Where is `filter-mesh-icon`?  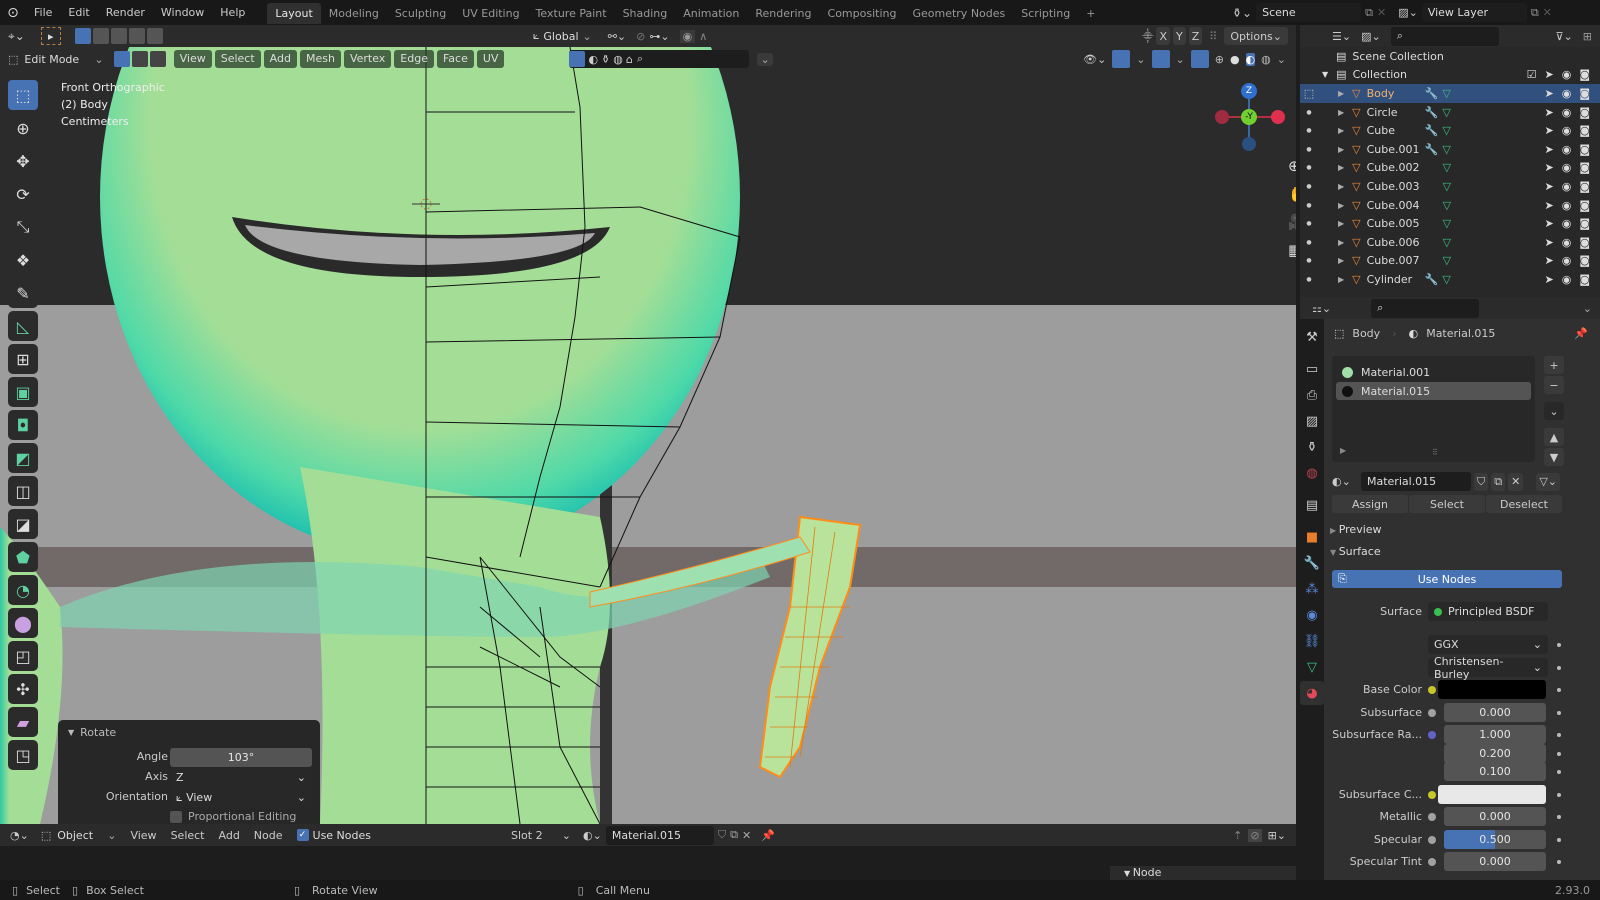
filter-mesh-icon is located at coordinates (577, 59).